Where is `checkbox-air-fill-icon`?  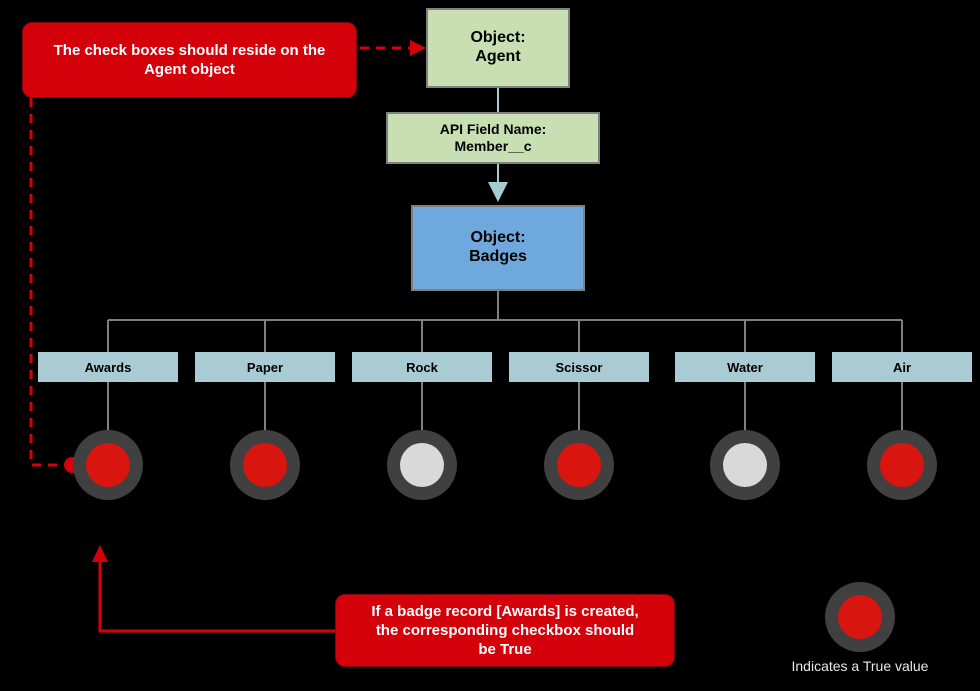
checkbox-air-fill-icon is located at coordinates (902, 465).